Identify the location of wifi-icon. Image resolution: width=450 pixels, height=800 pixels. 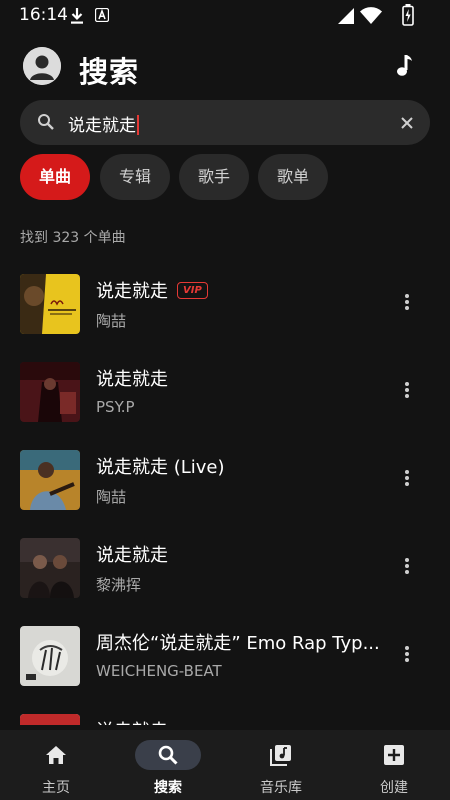
(371, 15).